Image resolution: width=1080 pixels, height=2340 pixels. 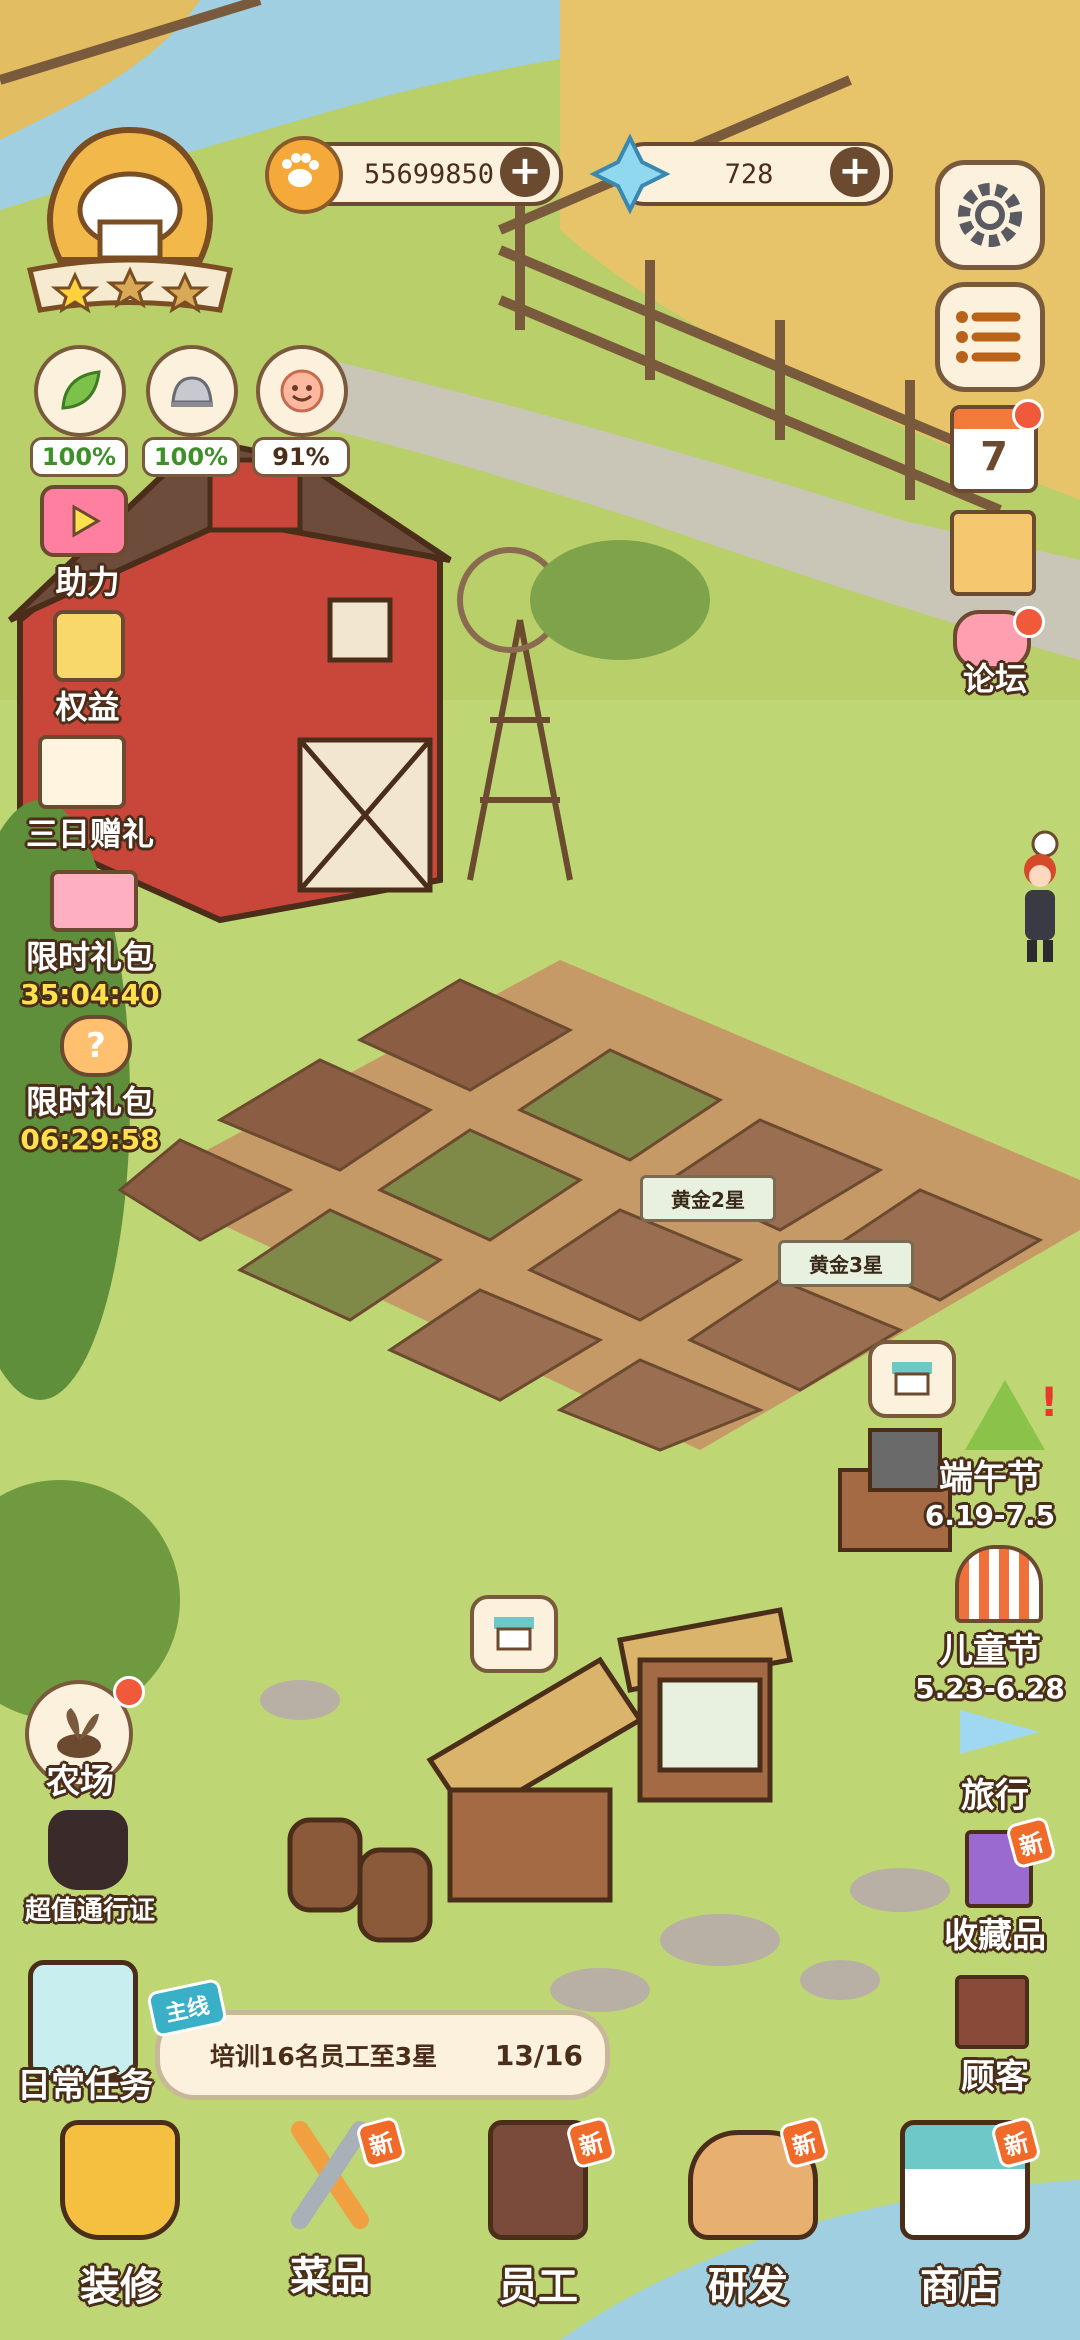 What do you see at coordinates (80, 1782) in the screenshot?
I see `farm-label: 农场` at bounding box center [80, 1782].